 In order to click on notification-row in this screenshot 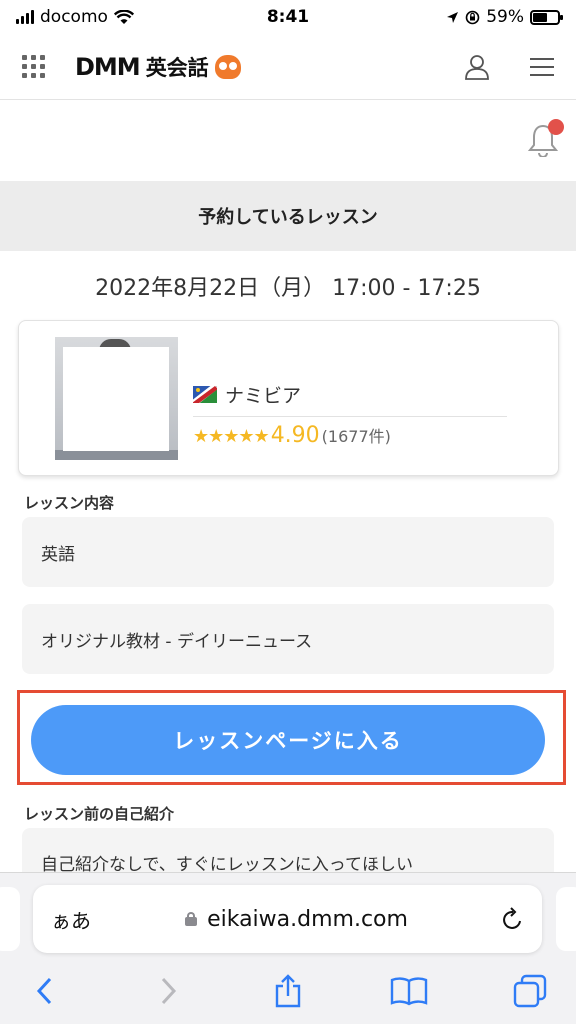, I will do `click(288, 141)`.